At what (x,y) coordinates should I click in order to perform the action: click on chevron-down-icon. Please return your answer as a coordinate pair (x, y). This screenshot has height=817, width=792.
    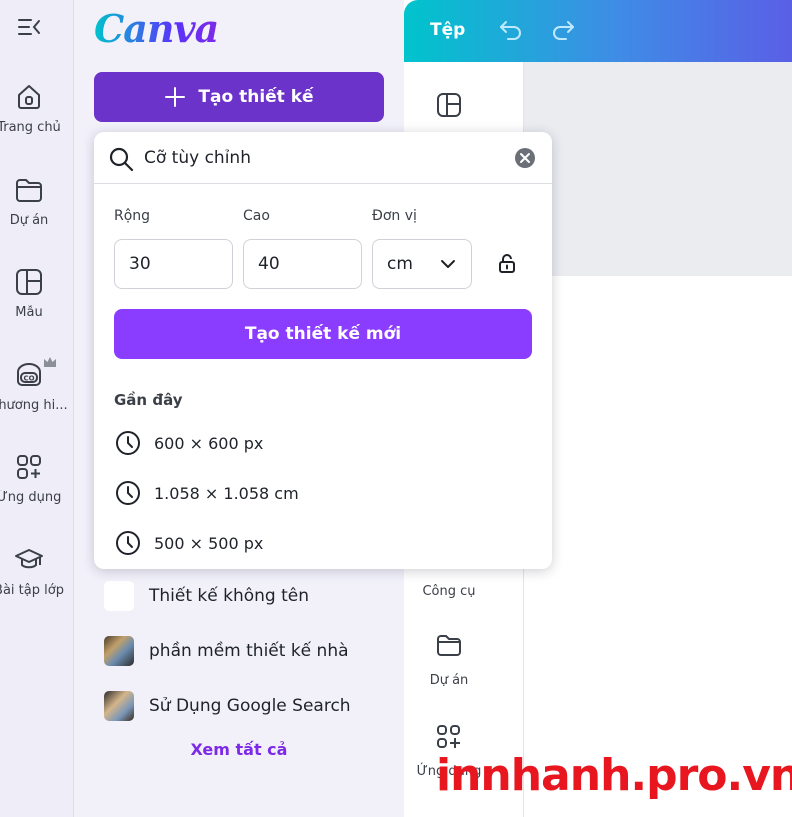
    Looking at the image, I should click on (448, 264).